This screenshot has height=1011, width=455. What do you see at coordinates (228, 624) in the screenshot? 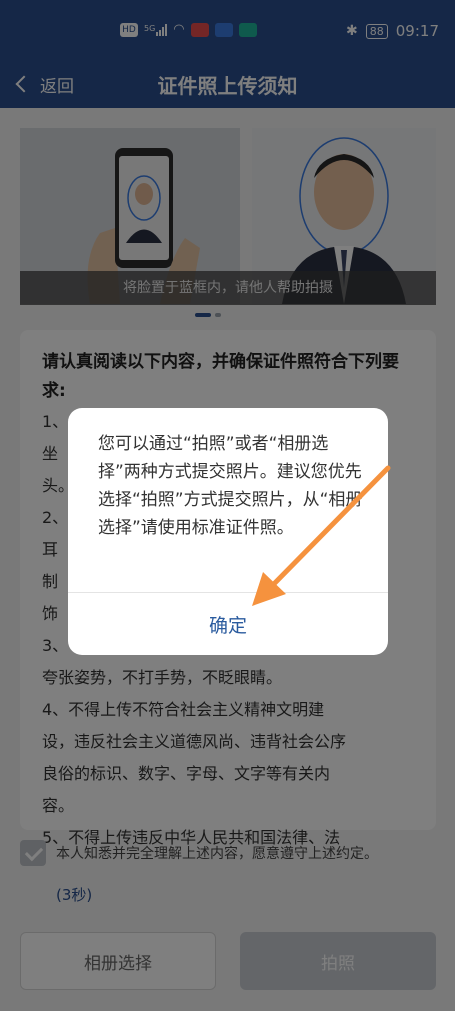
I see `dialog-ok-button: 确定` at bounding box center [228, 624].